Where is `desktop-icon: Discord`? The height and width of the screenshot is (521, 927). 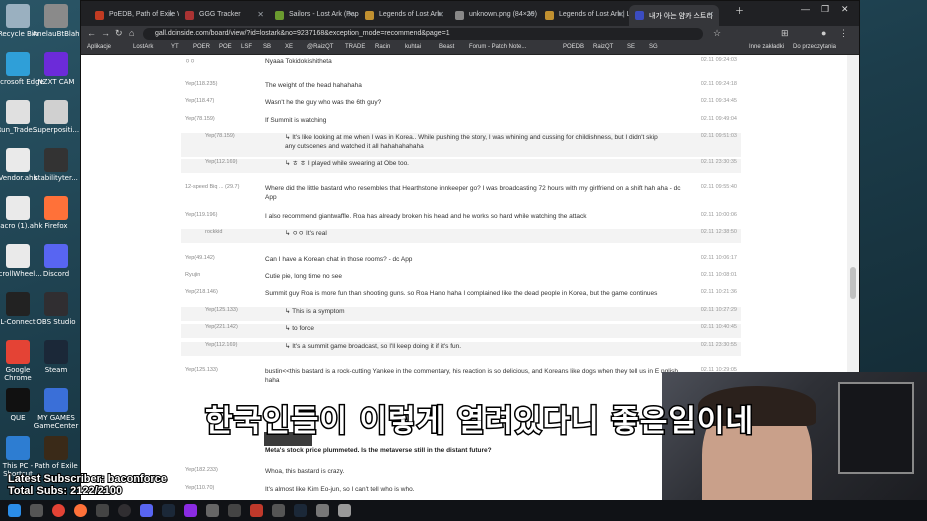 desktop-icon: Discord is located at coordinates (56, 261).